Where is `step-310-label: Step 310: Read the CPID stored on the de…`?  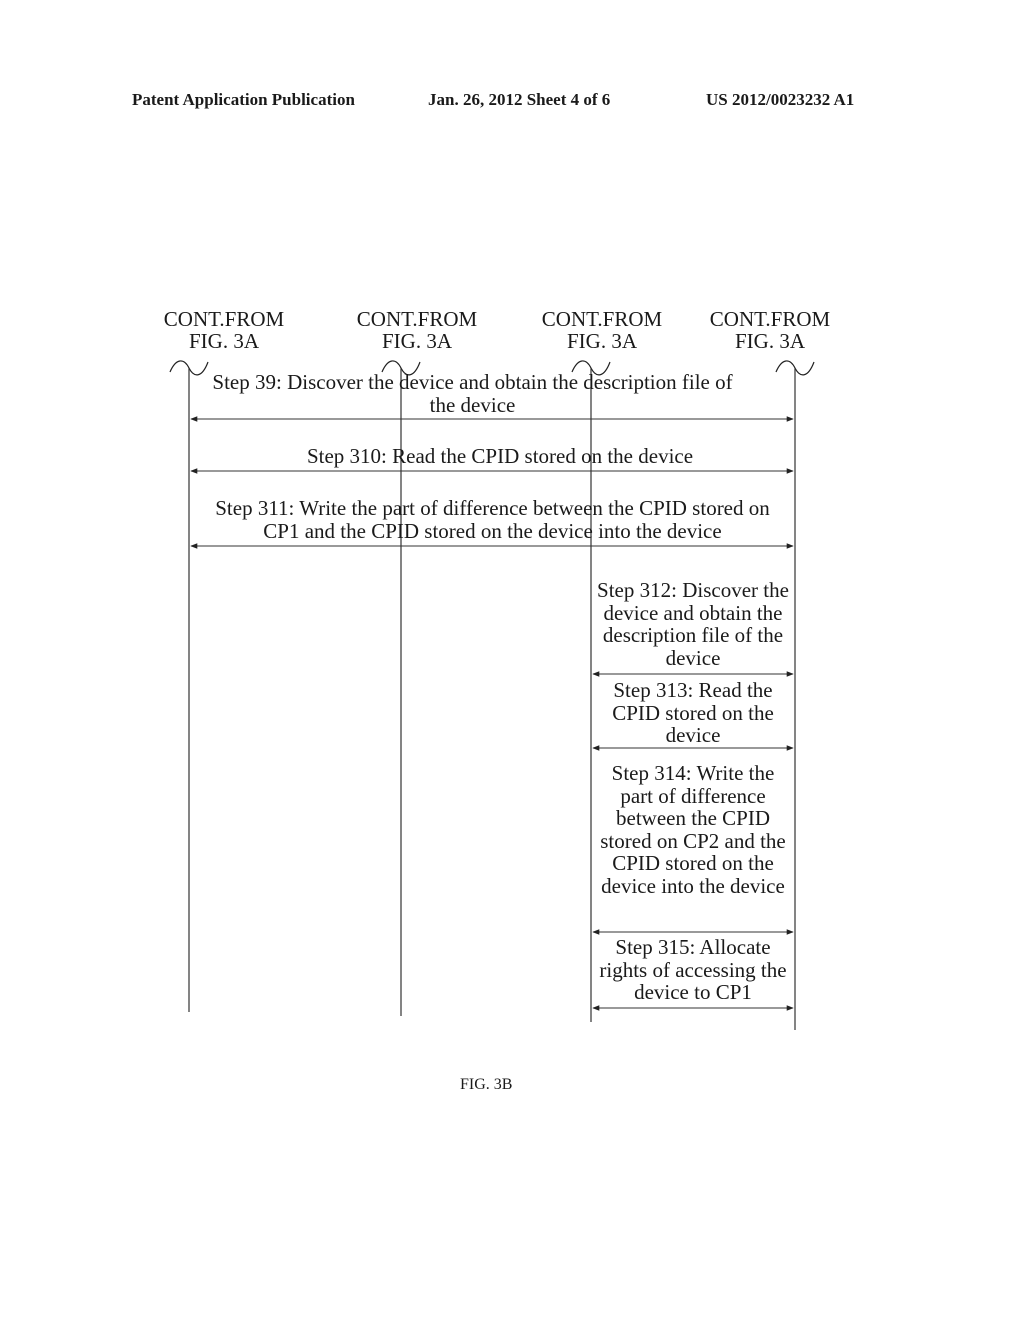 step-310-label: Step 310: Read the CPID stored on the de… is located at coordinates (500, 456).